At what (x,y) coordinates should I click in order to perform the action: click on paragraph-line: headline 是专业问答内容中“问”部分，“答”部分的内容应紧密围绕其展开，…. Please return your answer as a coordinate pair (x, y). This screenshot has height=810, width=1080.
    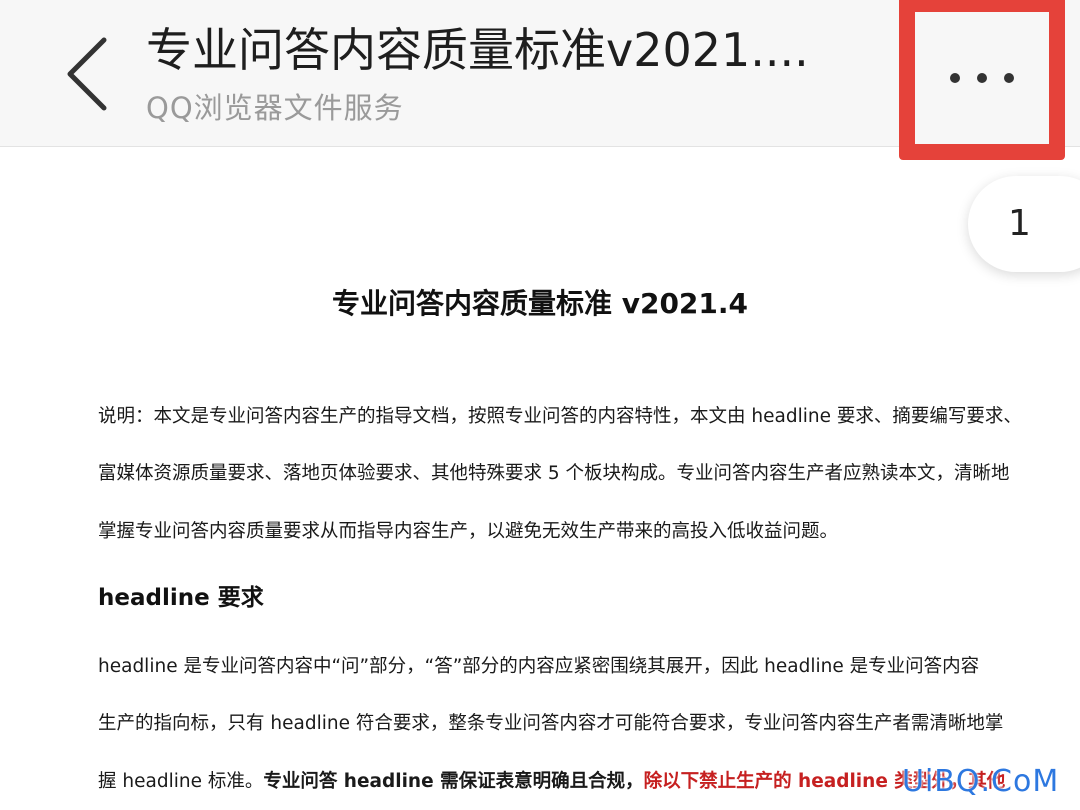
    Looking at the image, I should click on (539, 666).